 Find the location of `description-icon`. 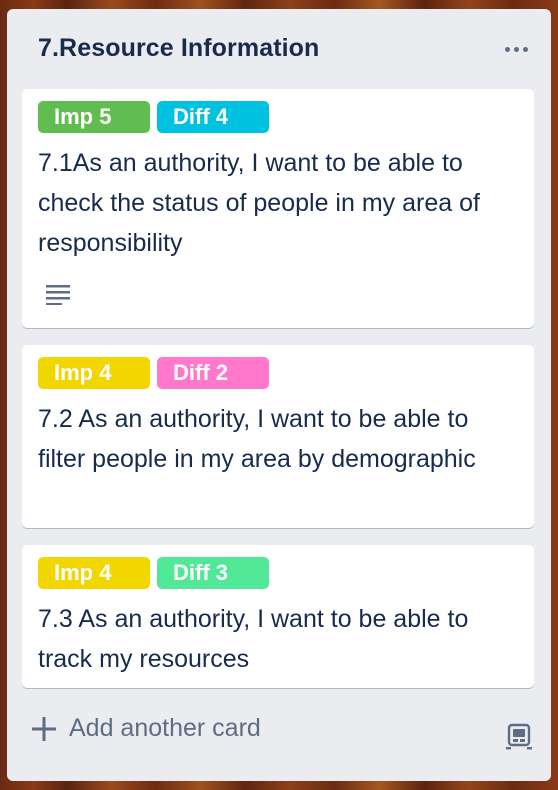

description-icon is located at coordinates (58, 295).